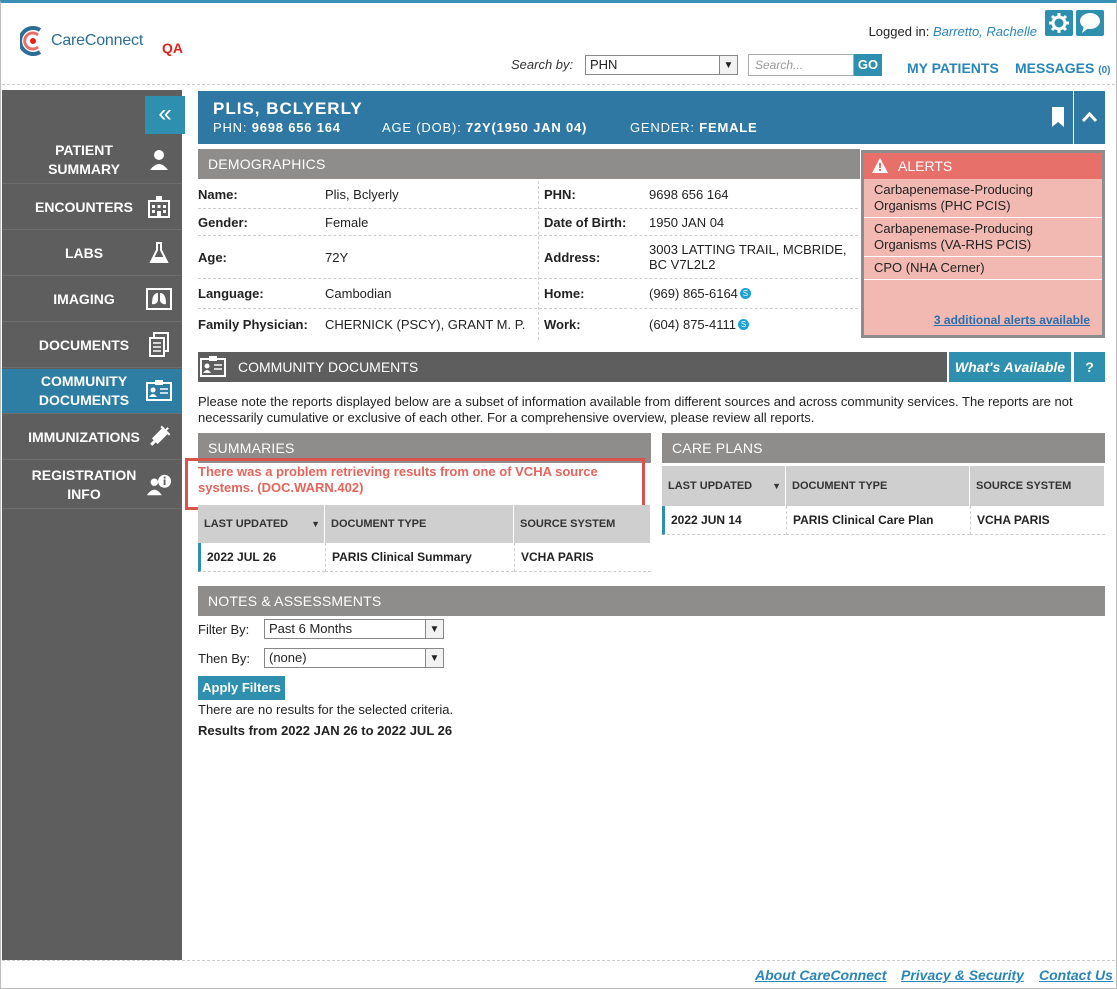 The height and width of the screenshot is (989, 1117). Describe the element at coordinates (358, 293) in the screenshot. I see `field-value: Cambodian` at that location.